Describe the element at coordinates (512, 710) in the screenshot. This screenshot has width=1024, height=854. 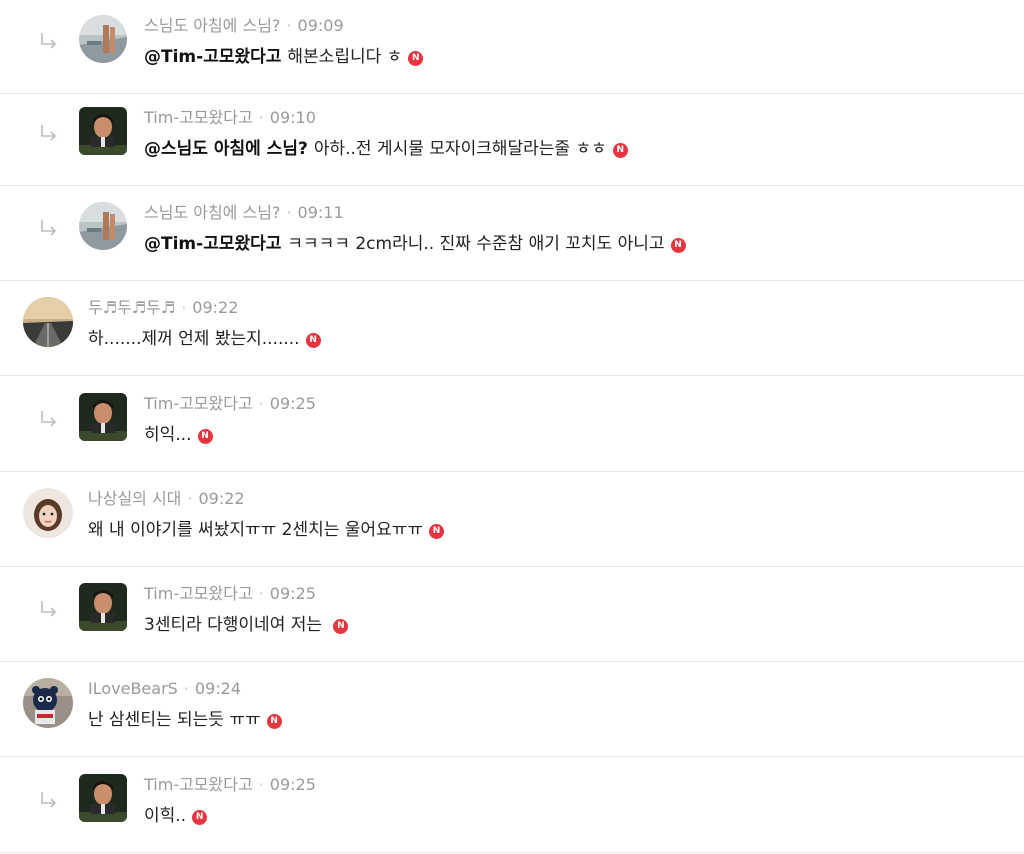
I see `comment-item: ILoveBearS · 09:24 난 삼센티는 되는듯 ㅠㅠ N` at that location.